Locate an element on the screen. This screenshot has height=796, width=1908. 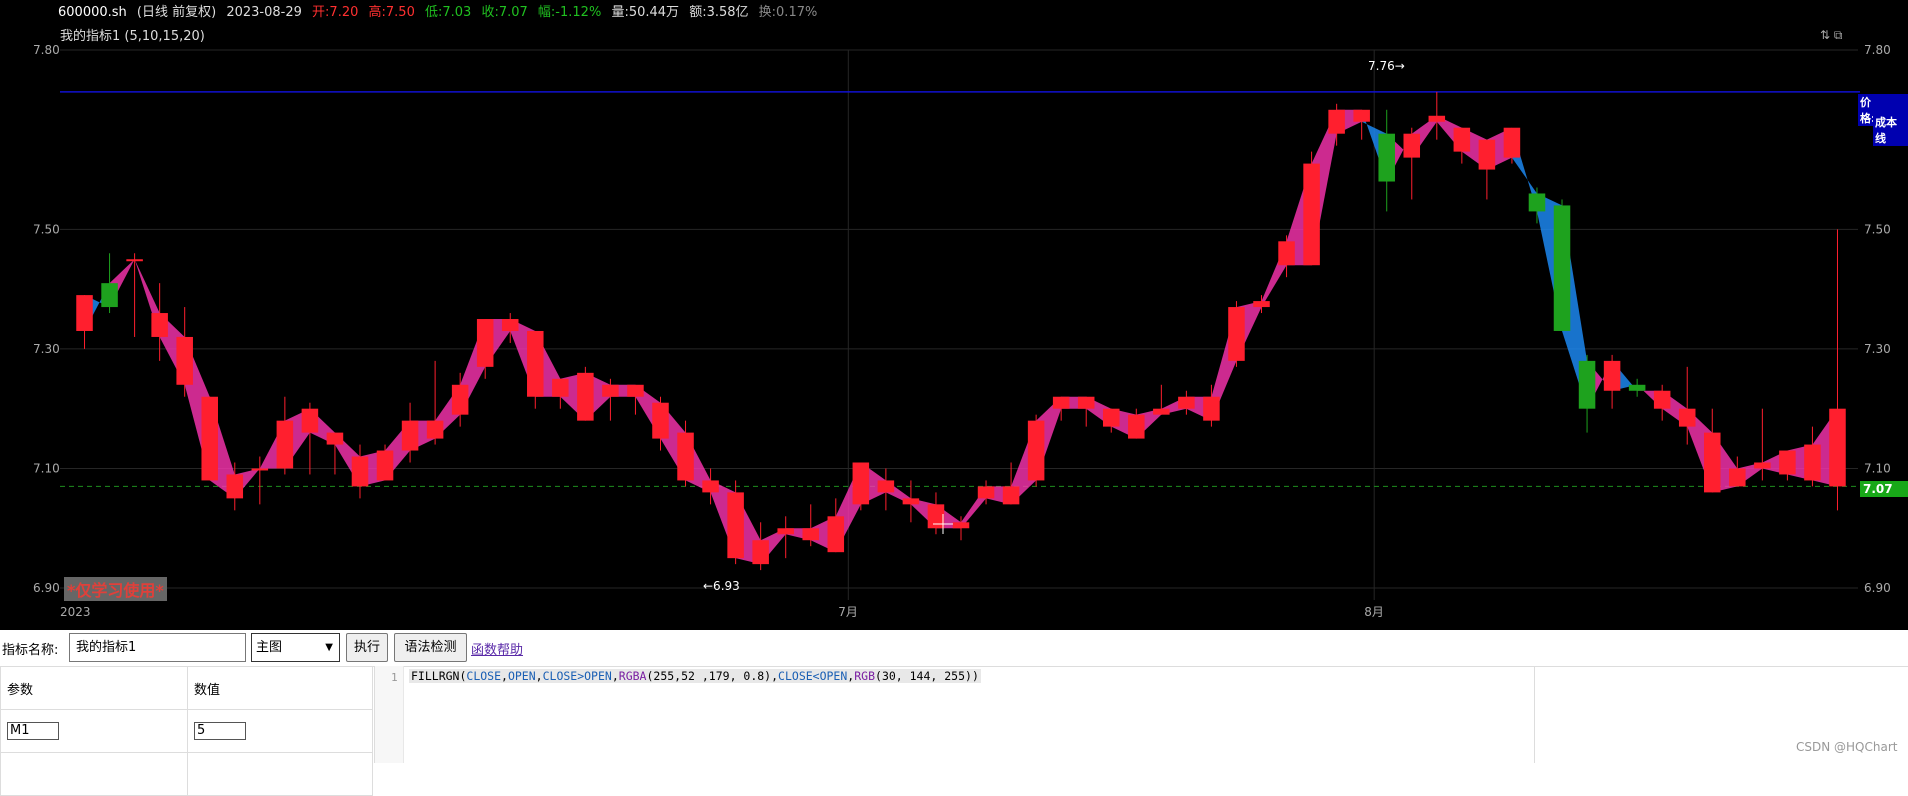
volume-value: 量:50.44万 is located at coordinates (645, 12).